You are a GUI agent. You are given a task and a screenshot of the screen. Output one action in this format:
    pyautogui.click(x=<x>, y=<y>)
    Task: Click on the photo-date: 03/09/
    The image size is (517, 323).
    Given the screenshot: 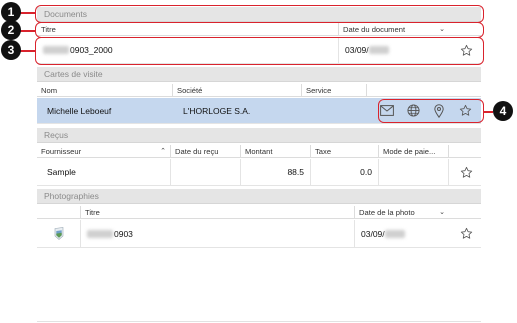 What is the action you would take?
    pyautogui.click(x=373, y=233)
    